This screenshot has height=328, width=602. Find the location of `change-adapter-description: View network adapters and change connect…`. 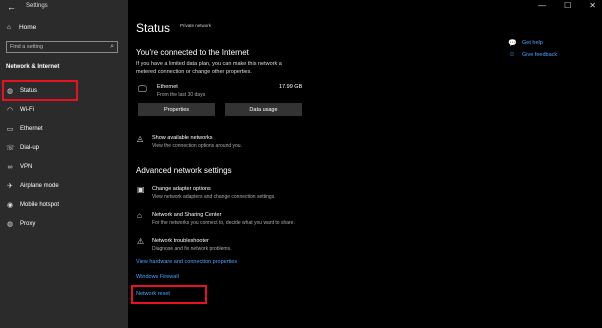

change-adapter-description: View network adapters and change connect… is located at coordinates (214, 197).